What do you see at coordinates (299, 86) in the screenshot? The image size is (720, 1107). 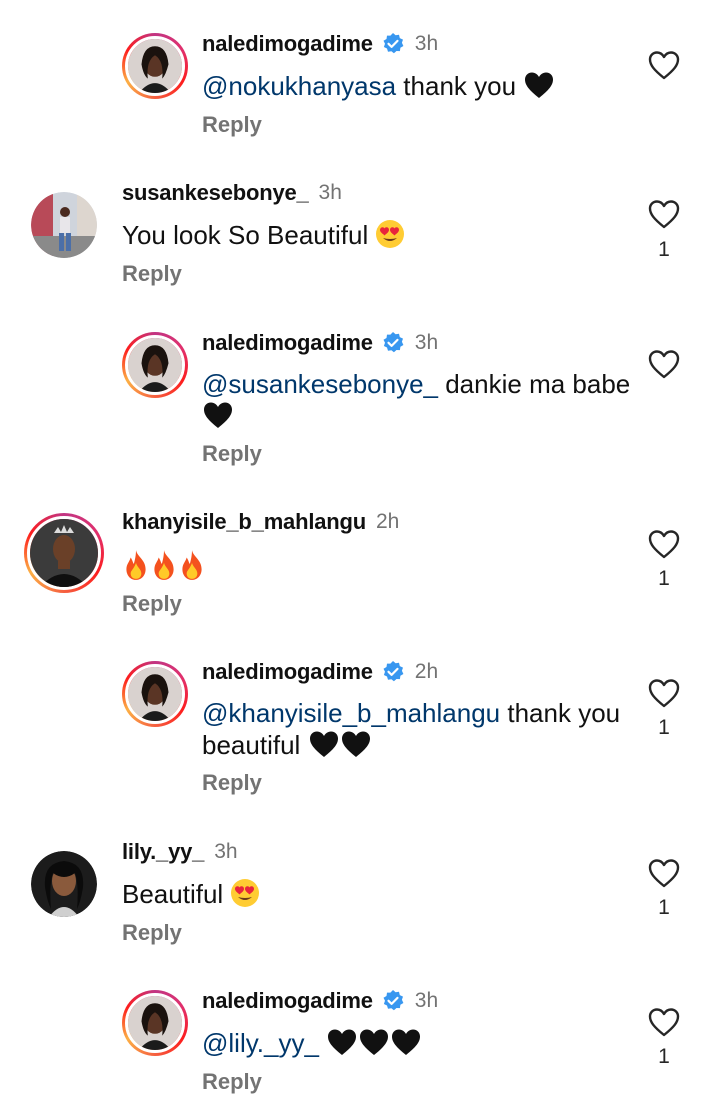 I see `mention-link: @nokukhanyasa` at bounding box center [299, 86].